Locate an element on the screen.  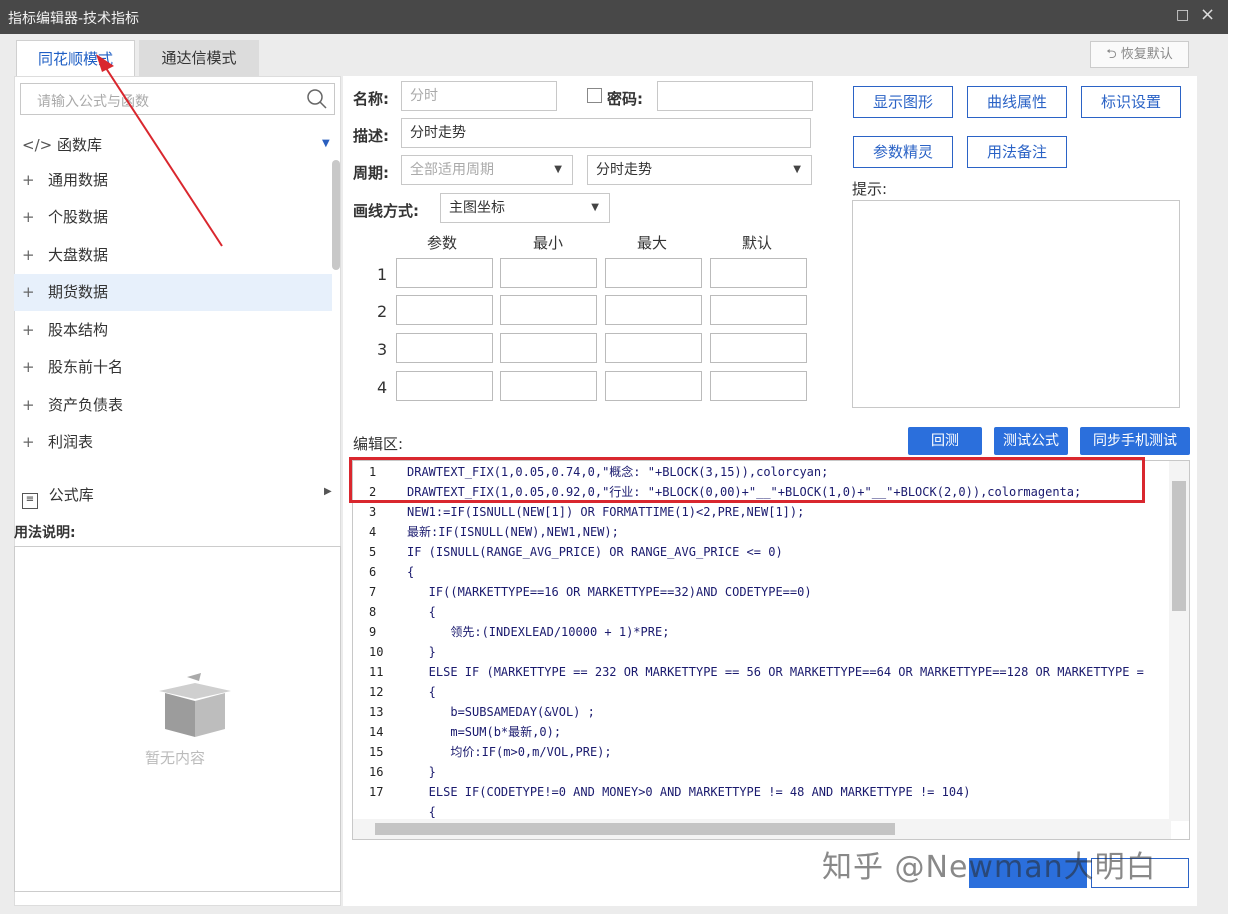
param-wizard-button: 参数精灵 is located at coordinates (903, 152).